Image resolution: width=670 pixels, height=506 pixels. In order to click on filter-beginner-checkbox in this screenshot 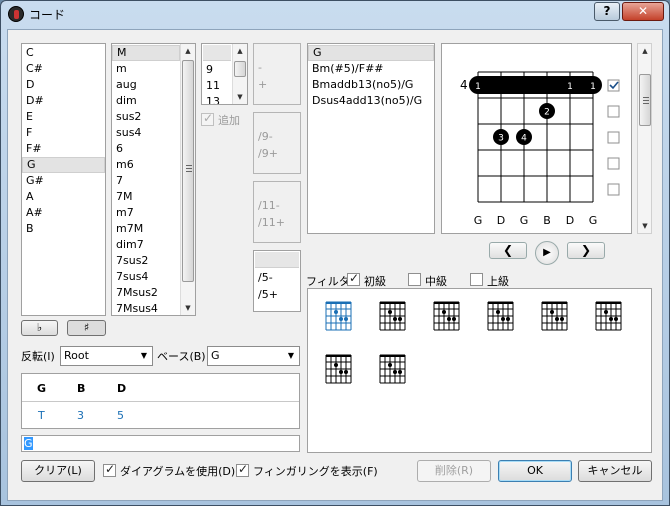, I will do `click(353, 278)`.